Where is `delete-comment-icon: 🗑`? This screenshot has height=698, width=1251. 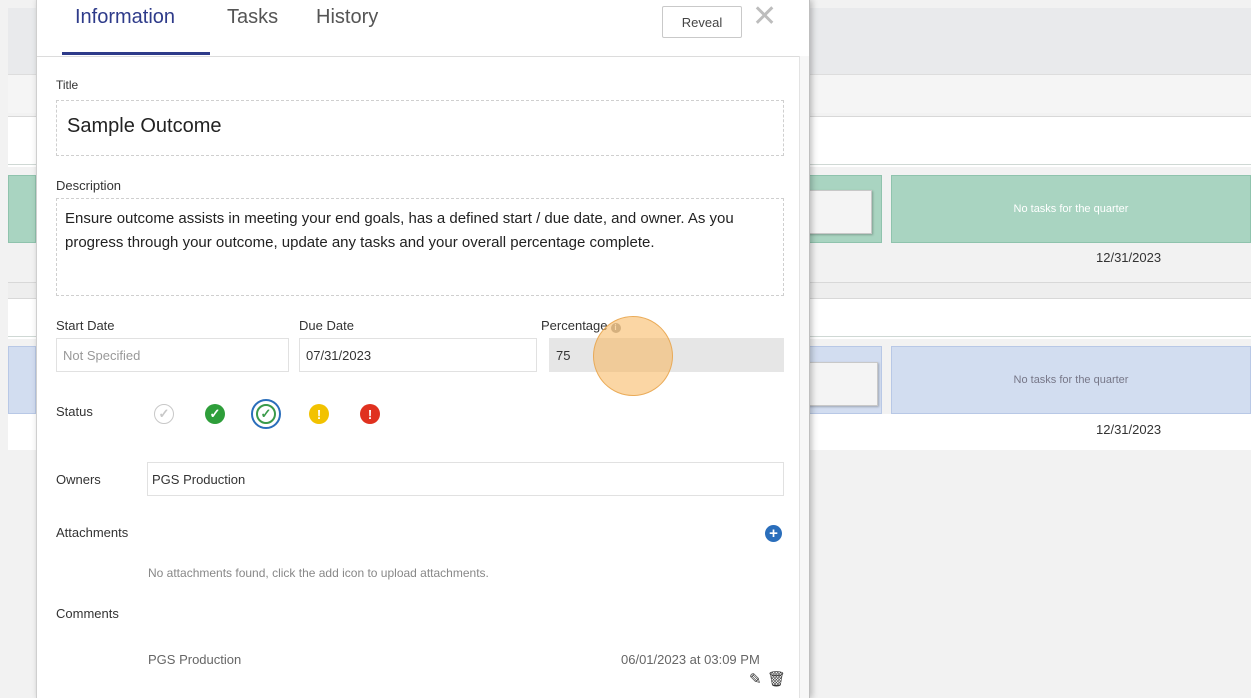 delete-comment-icon: 🗑 is located at coordinates (776, 679).